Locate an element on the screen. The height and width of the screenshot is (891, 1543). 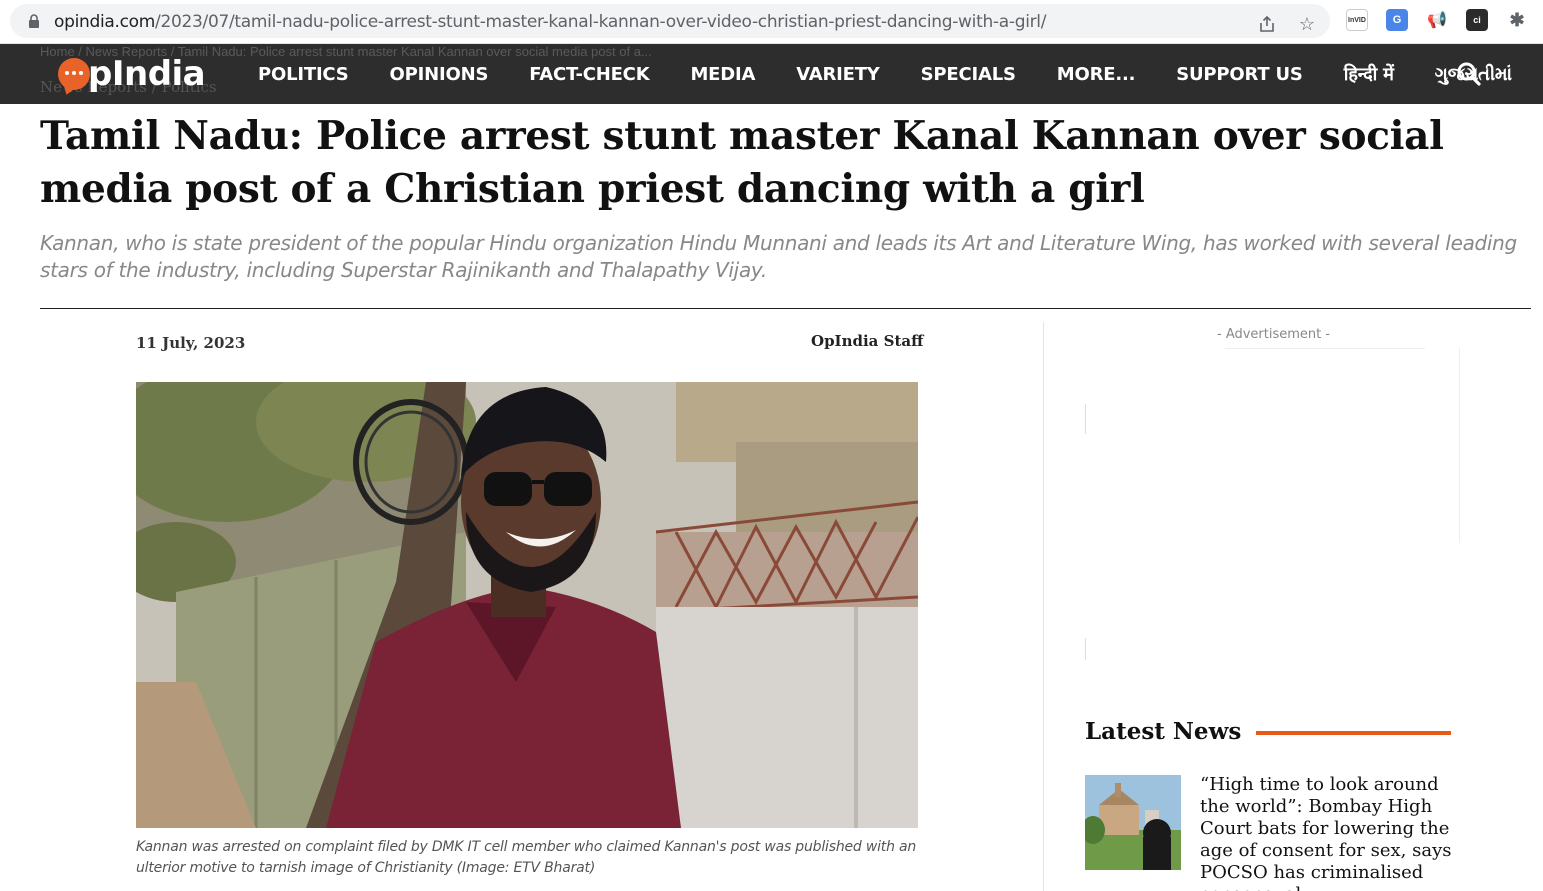
article-author: OpIndia Staff is located at coordinates (867, 341).